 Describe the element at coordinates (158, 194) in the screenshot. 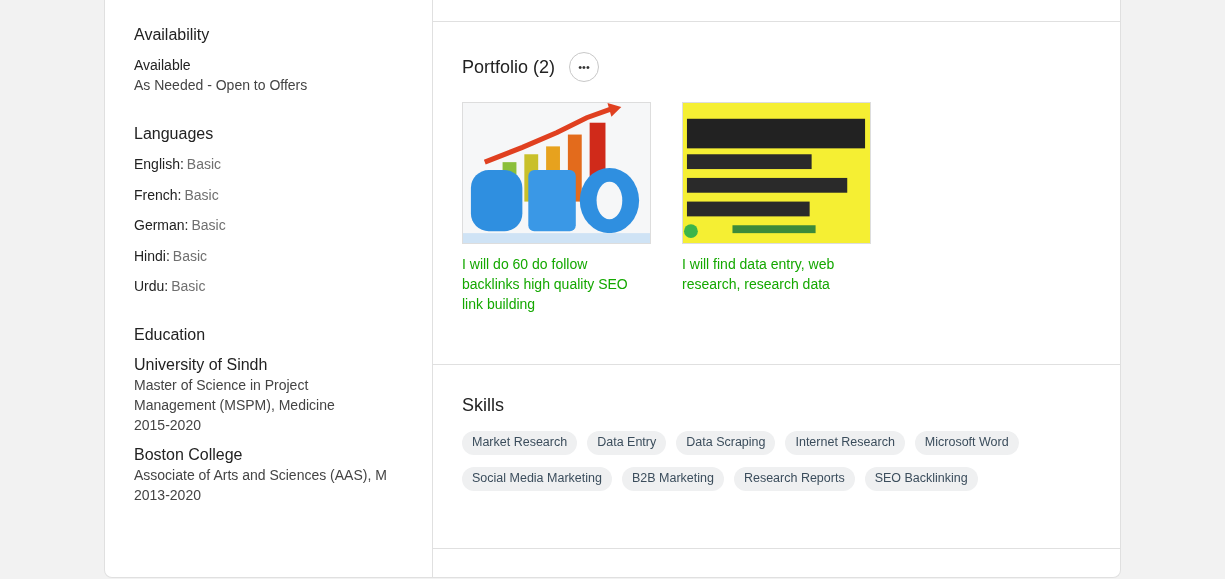

I see `language-name: French:` at that location.